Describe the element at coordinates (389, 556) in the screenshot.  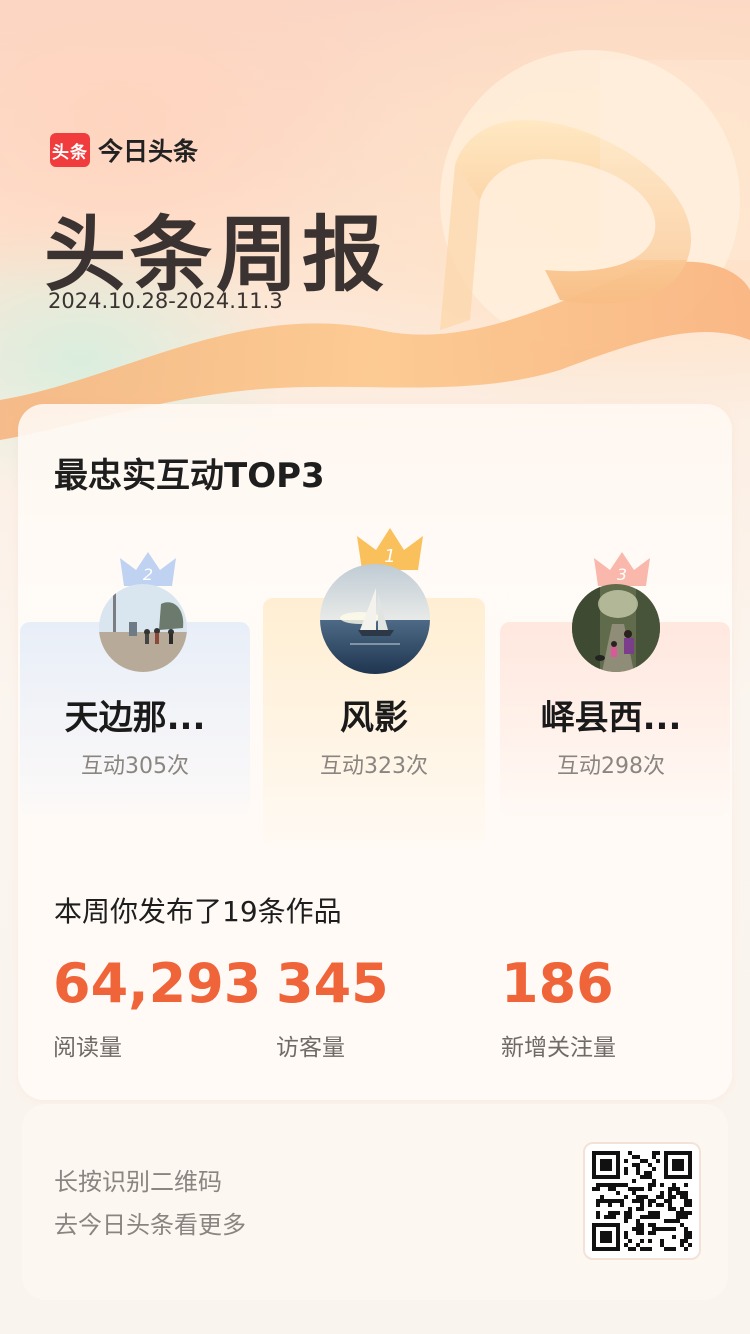
I see `rank-1-number: 1` at that location.